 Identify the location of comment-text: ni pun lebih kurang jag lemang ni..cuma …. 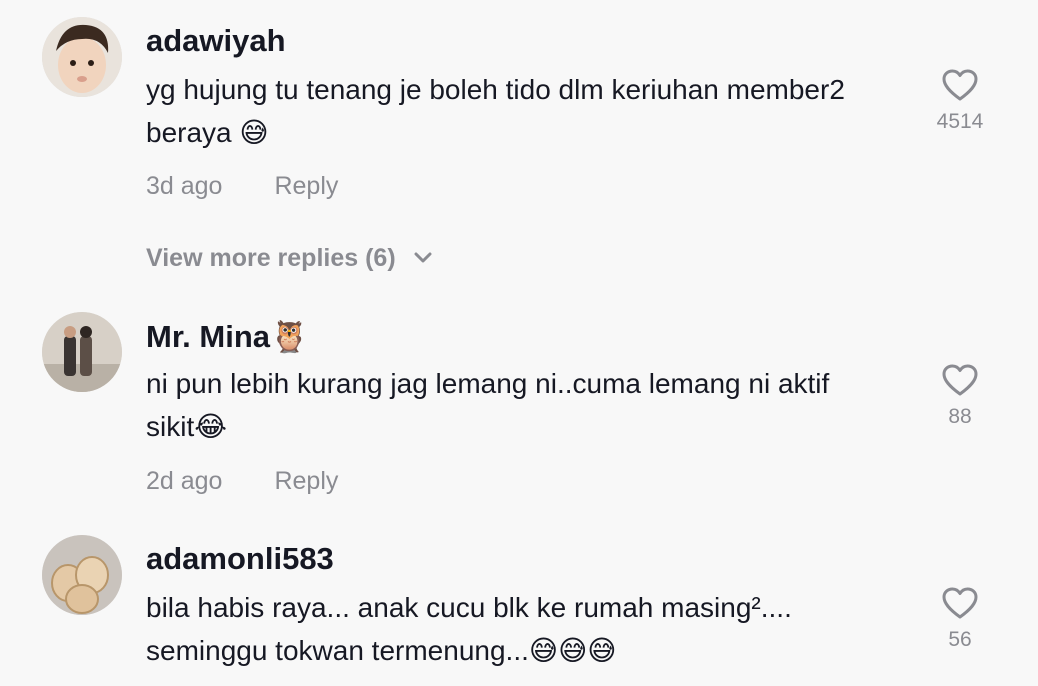
(488, 405).